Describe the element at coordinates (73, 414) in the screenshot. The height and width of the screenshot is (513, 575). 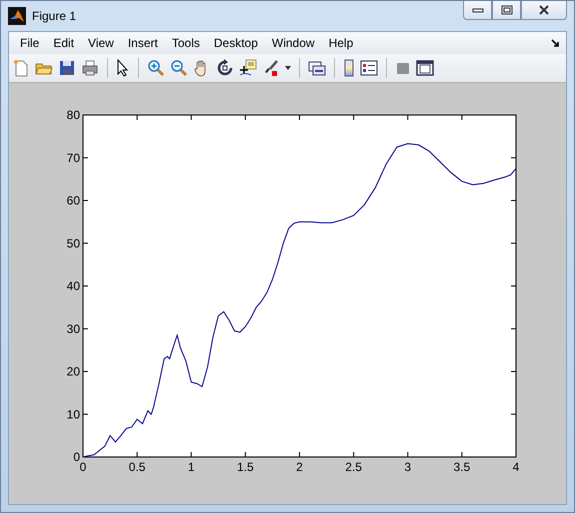
I see `y-tick-label: 10` at that location.